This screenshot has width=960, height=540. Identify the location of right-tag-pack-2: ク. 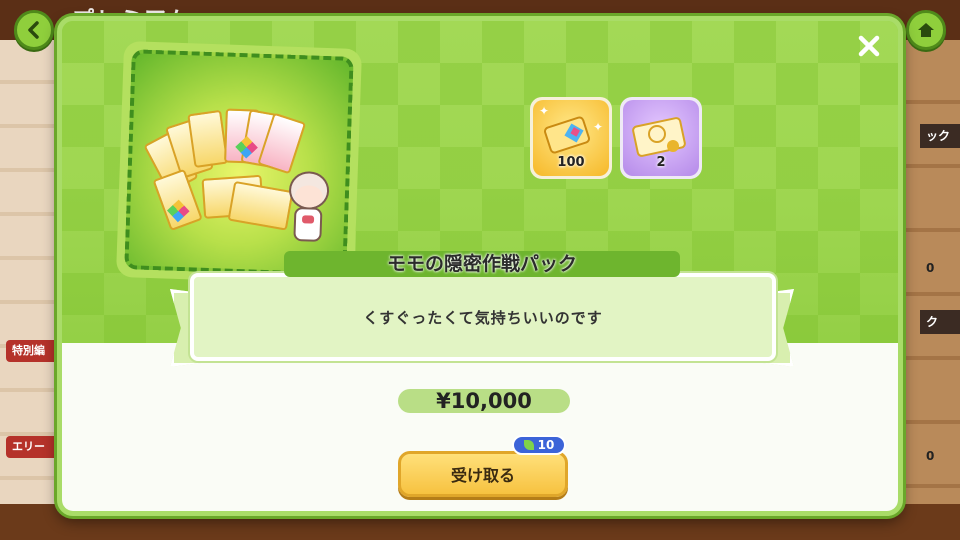
(940, 322).